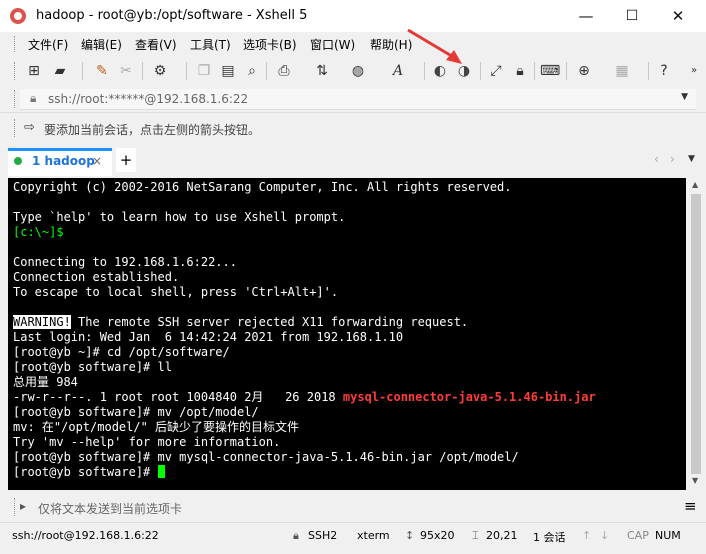  I want to click on status-lock-icon: 🔒︎, so click(296, 535).